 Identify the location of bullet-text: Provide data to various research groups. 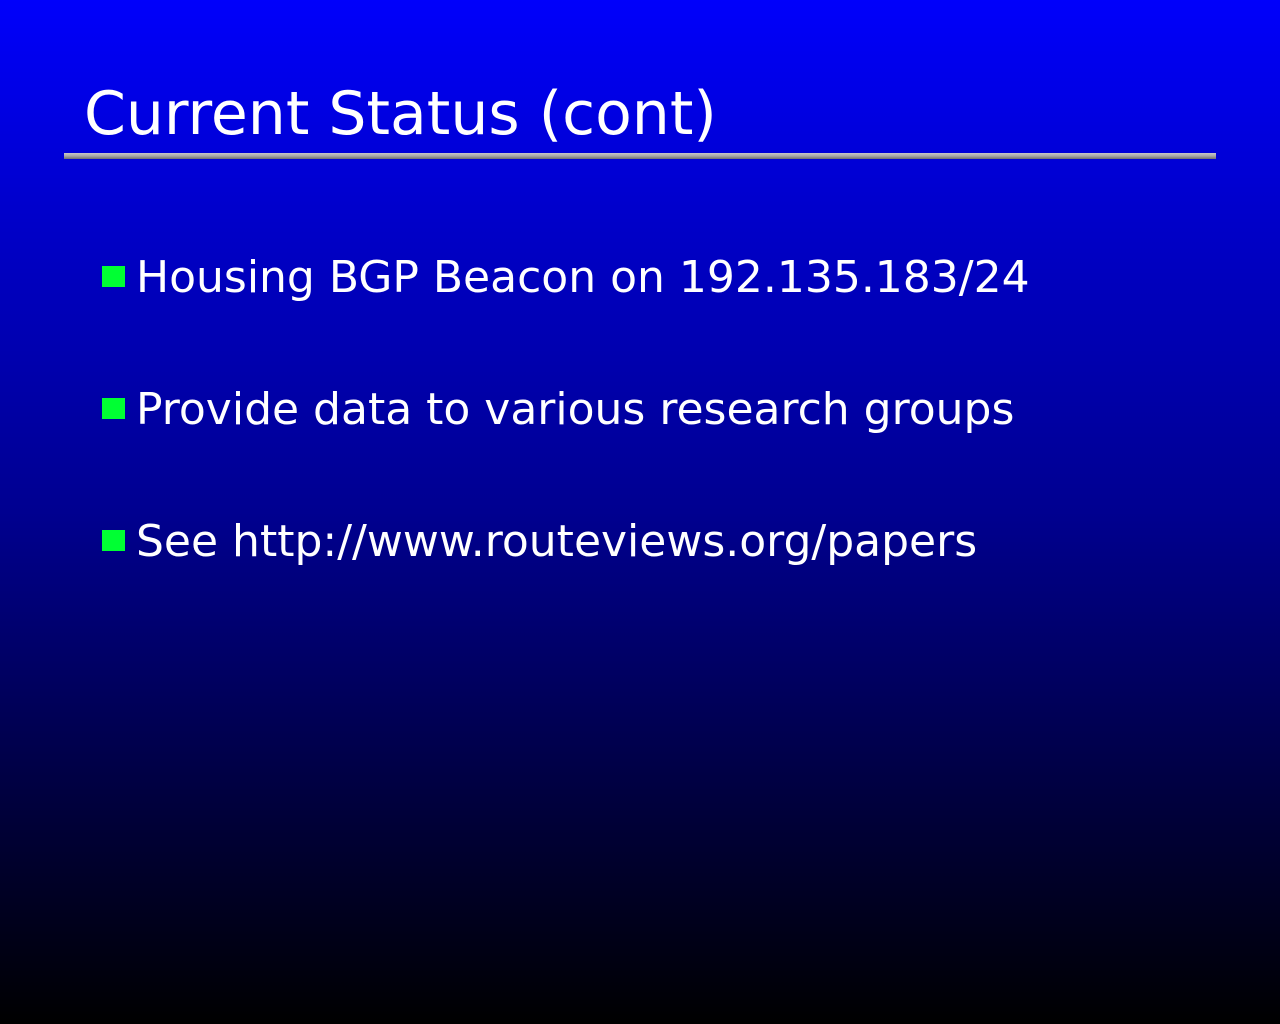
(575, 409).